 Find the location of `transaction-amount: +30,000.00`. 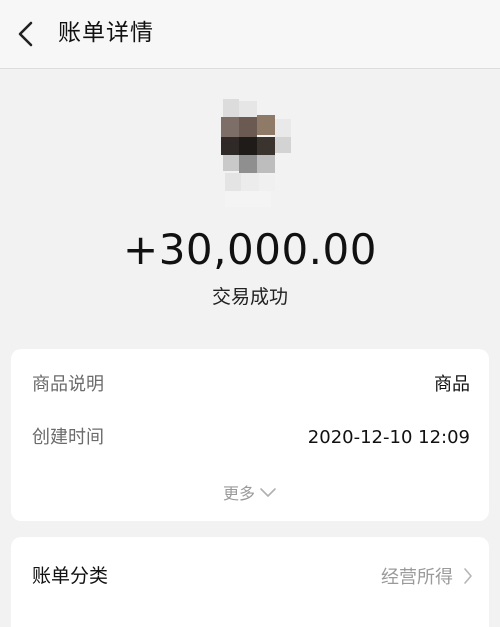

transaction-amount: +30,000.00 is located at coordinates (250, 249).